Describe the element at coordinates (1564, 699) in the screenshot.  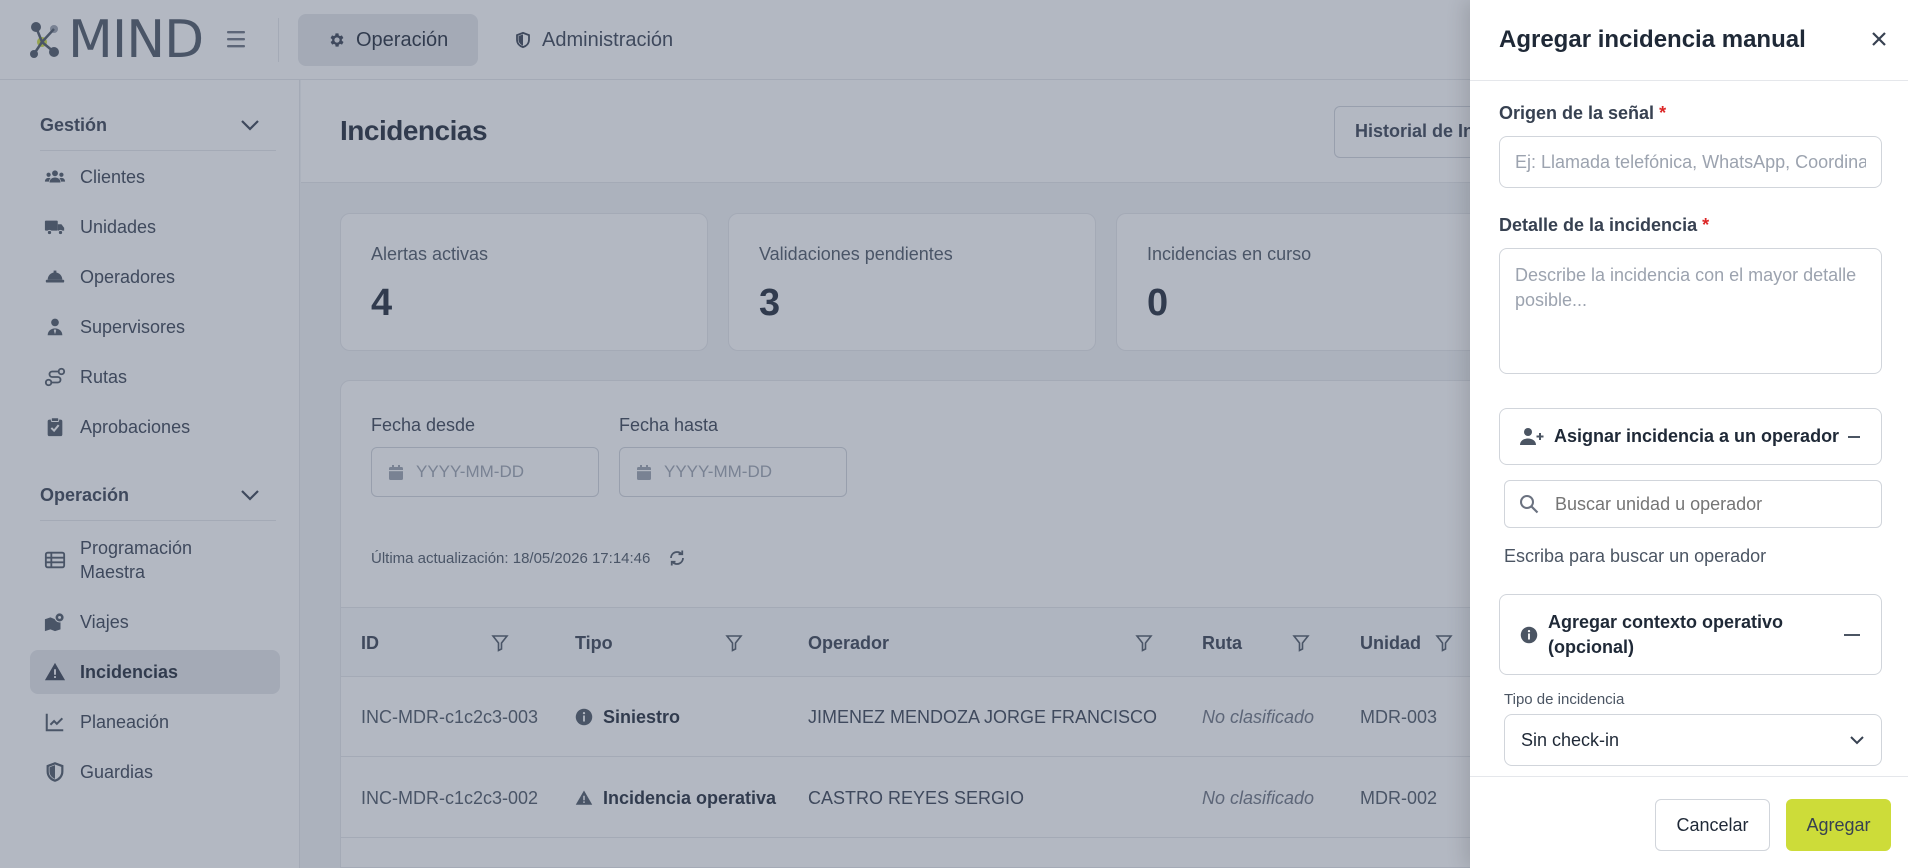
I see `incident-type-label: Tipo de incidencia` at that location.